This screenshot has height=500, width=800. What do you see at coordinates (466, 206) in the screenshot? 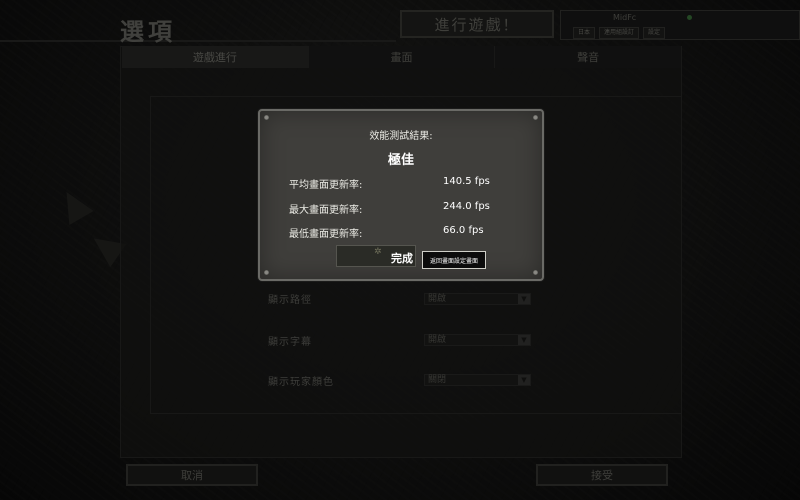
I see `stat-value-max-fps: 244.0 fps` at bounding box center [466, 206].